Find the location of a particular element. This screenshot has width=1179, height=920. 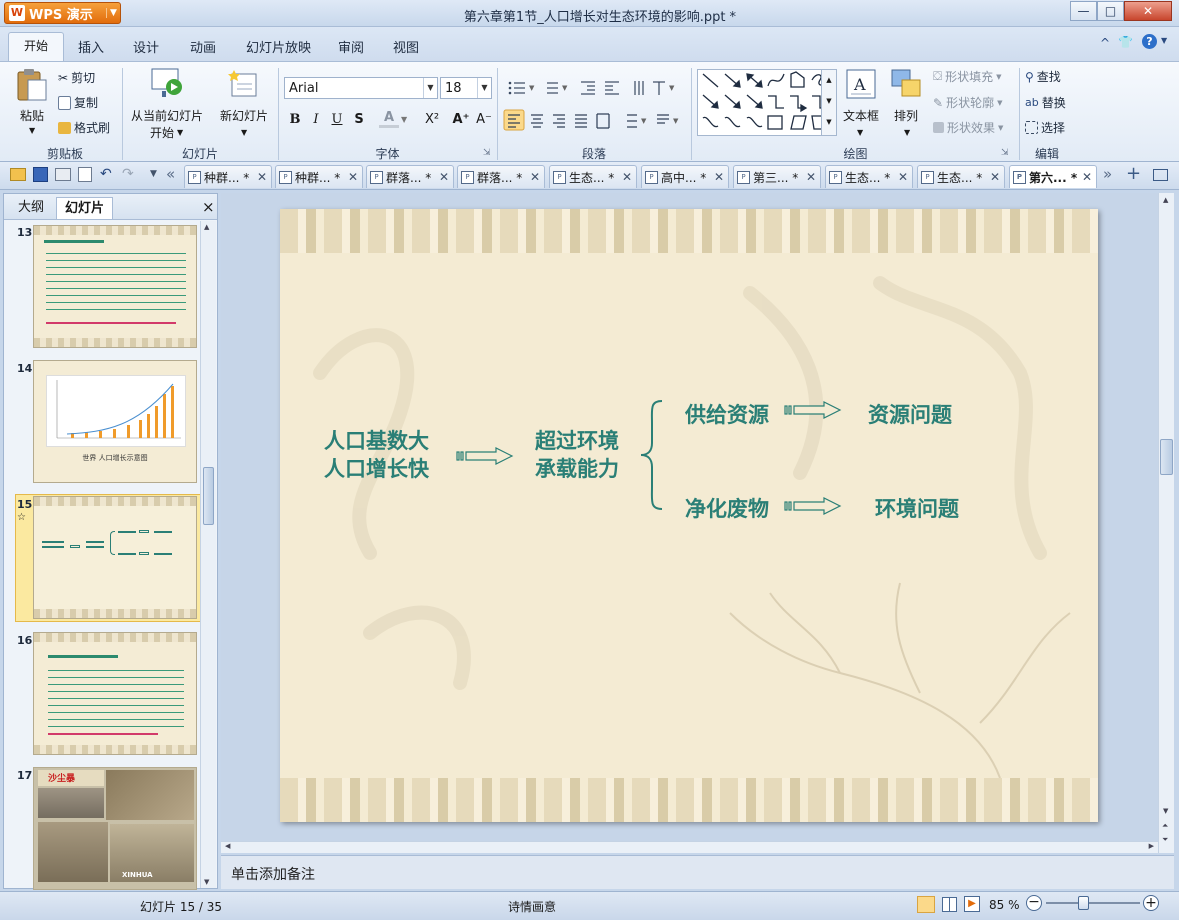

redo-icon: ↷ is located at coordinates (128, 174).